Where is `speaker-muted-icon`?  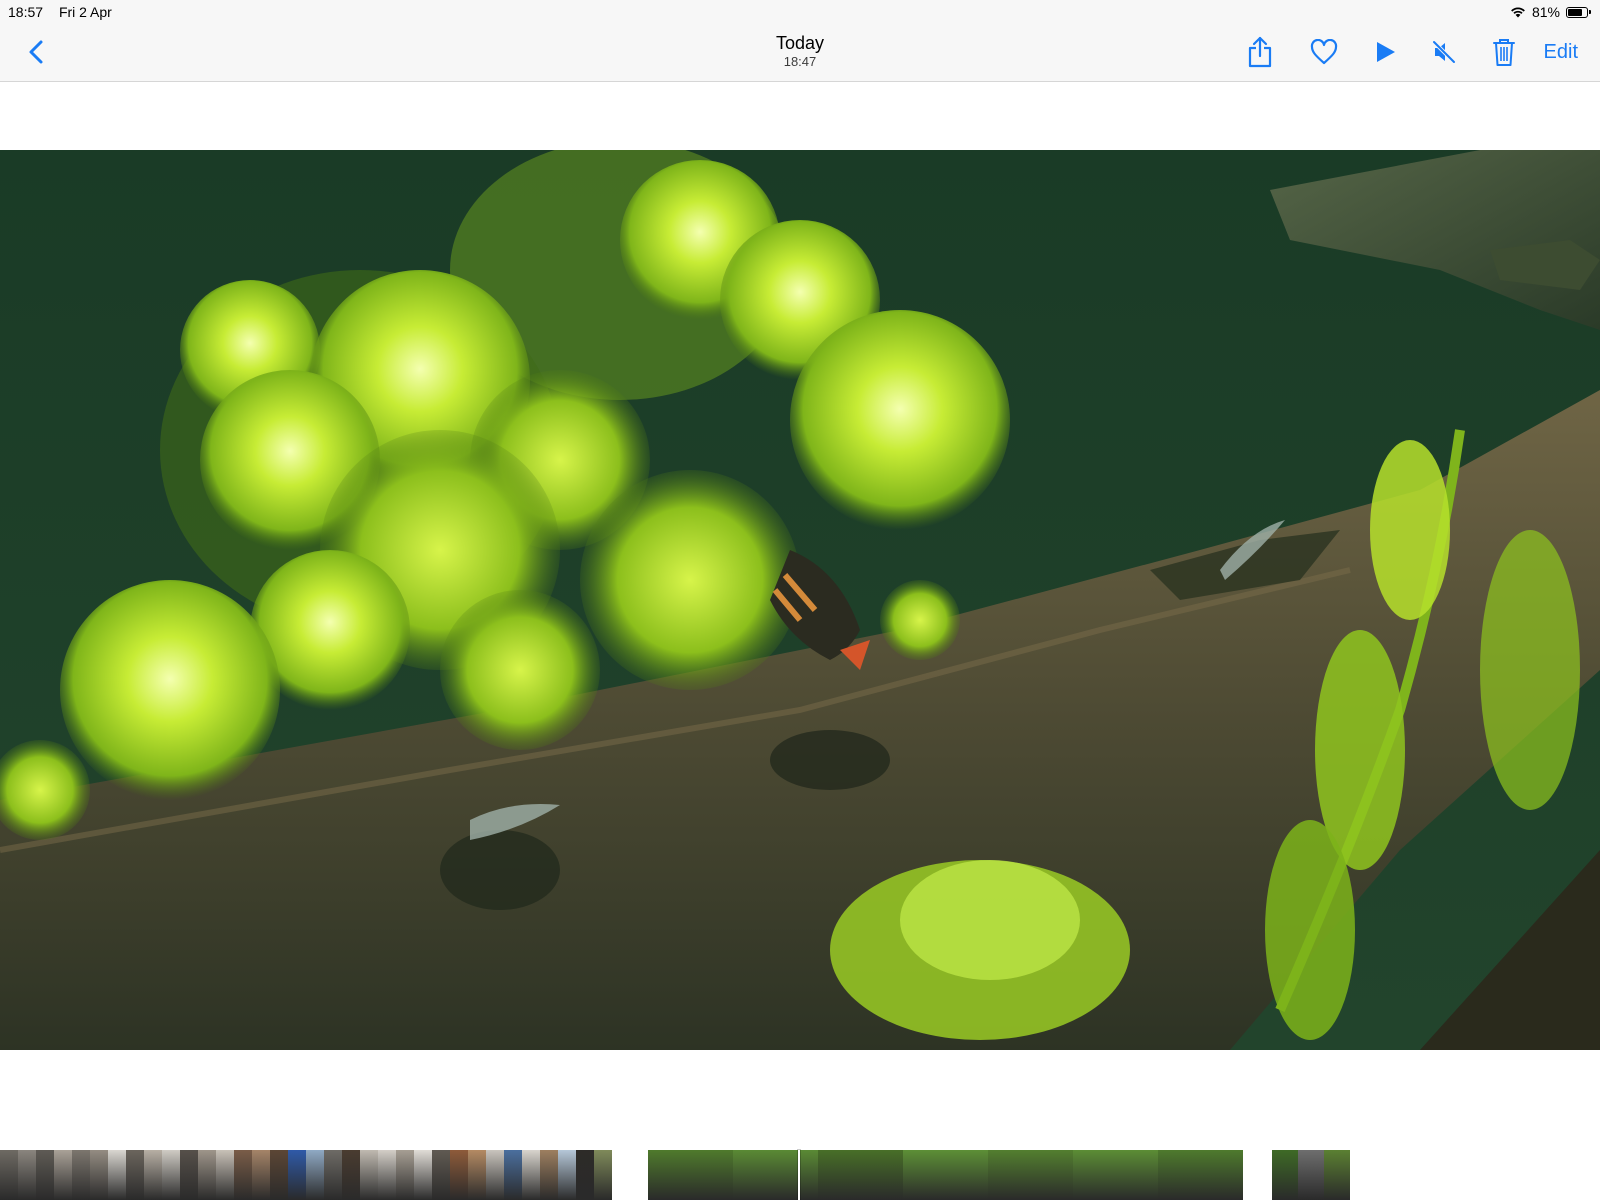
speaker-muted-icon is located at coordinates (1444, 52).